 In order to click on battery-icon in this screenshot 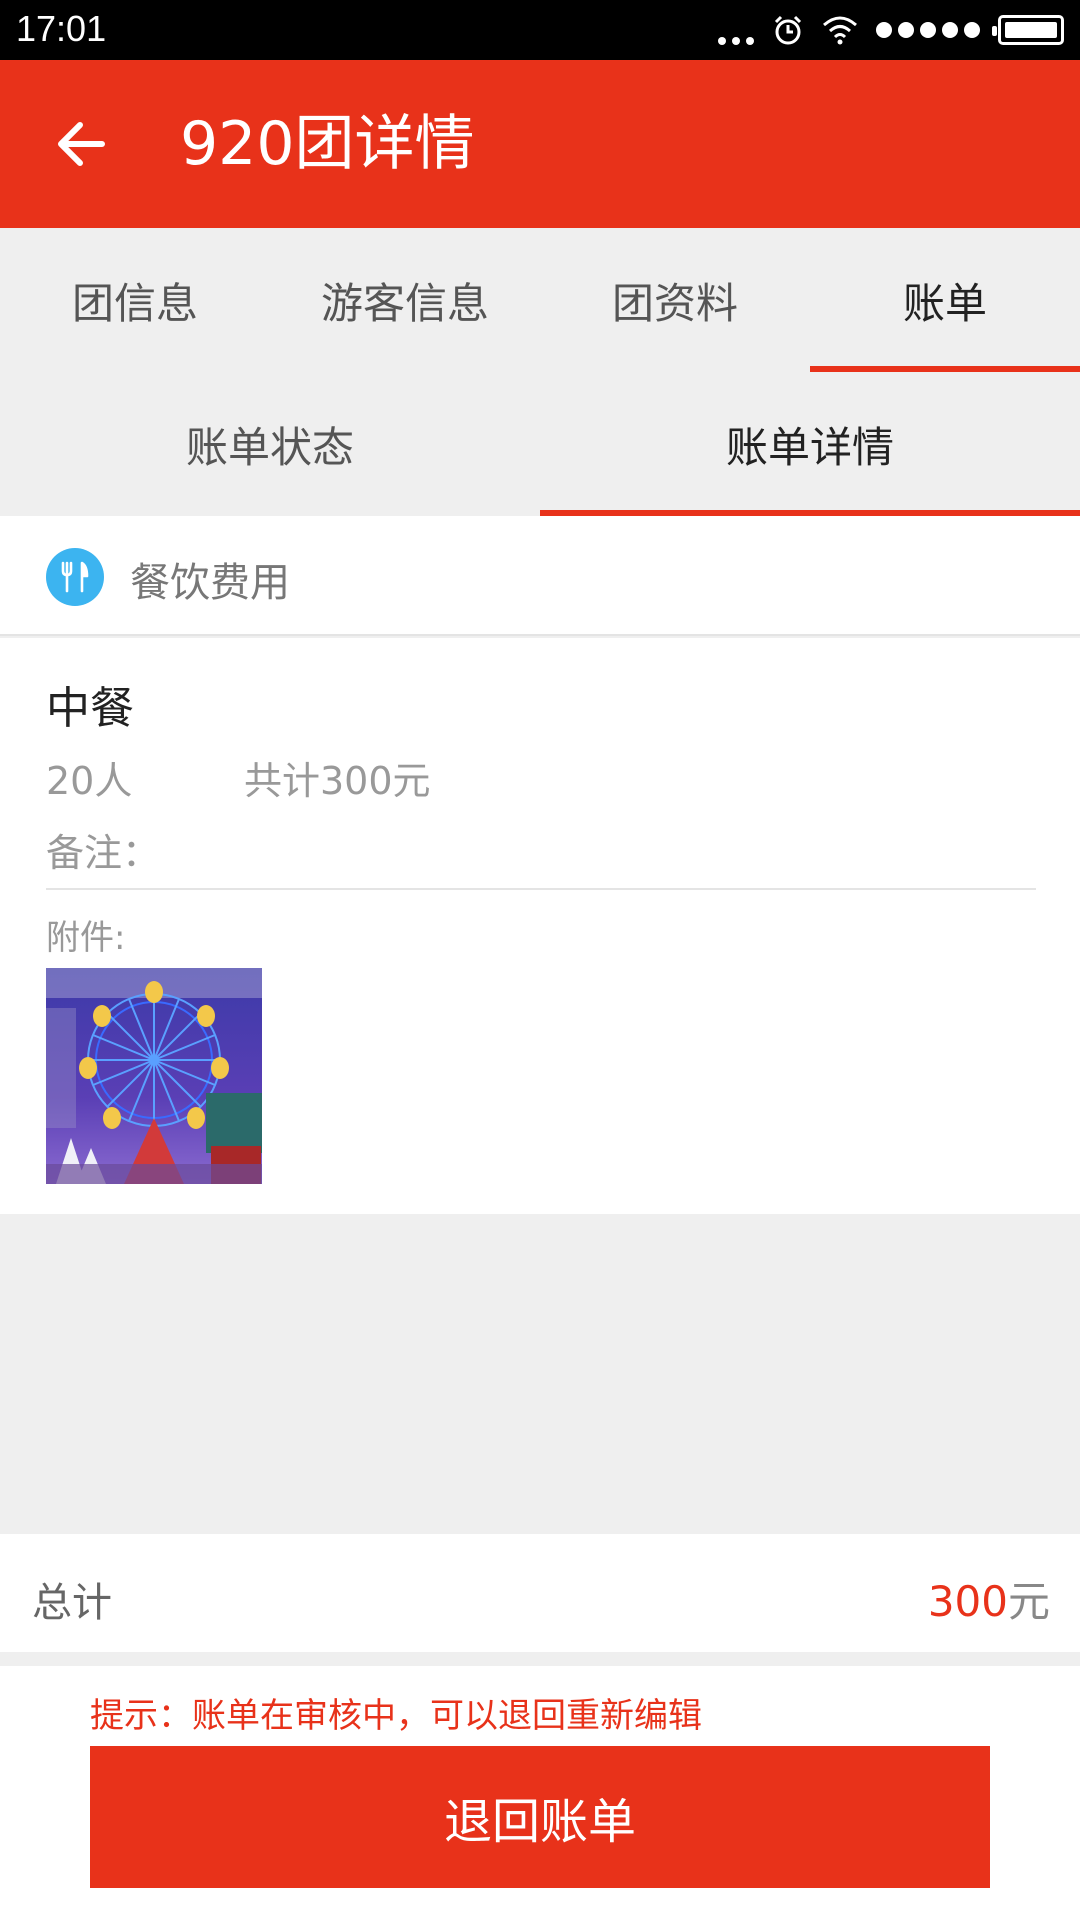, I will do `click(1028, 30)`.